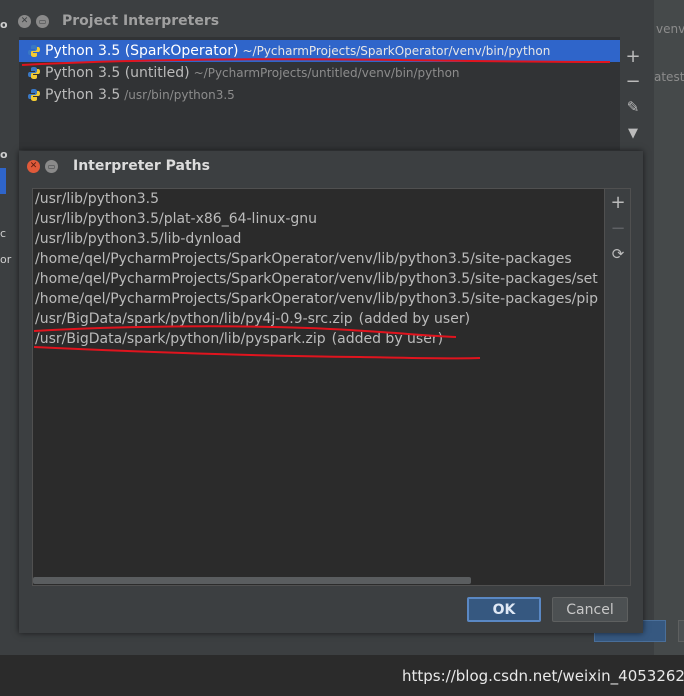 The image size is (684, 696). Describe the element at coordinates (117, 73) in the screenshot. I see `interpreter-name: Python 3.5 (untitled)` at that location.